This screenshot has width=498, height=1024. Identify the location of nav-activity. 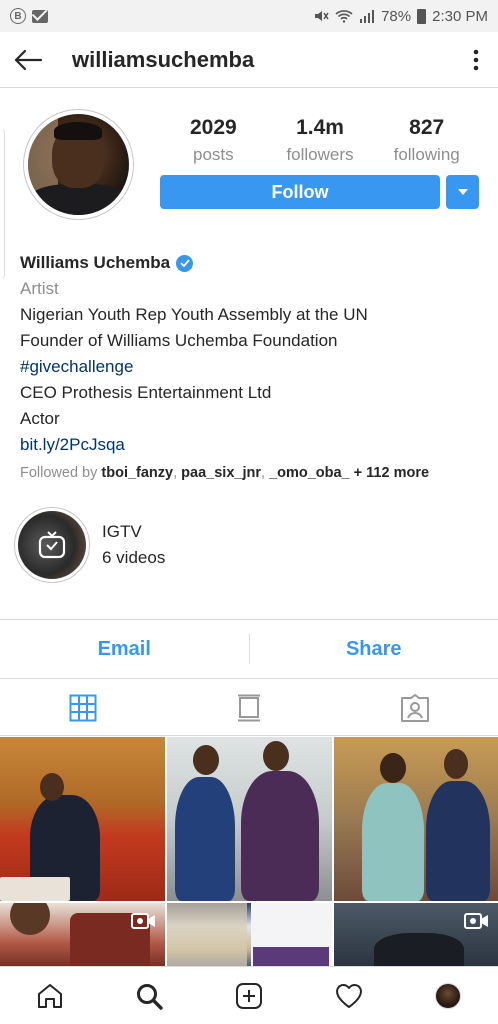
(349, 995).